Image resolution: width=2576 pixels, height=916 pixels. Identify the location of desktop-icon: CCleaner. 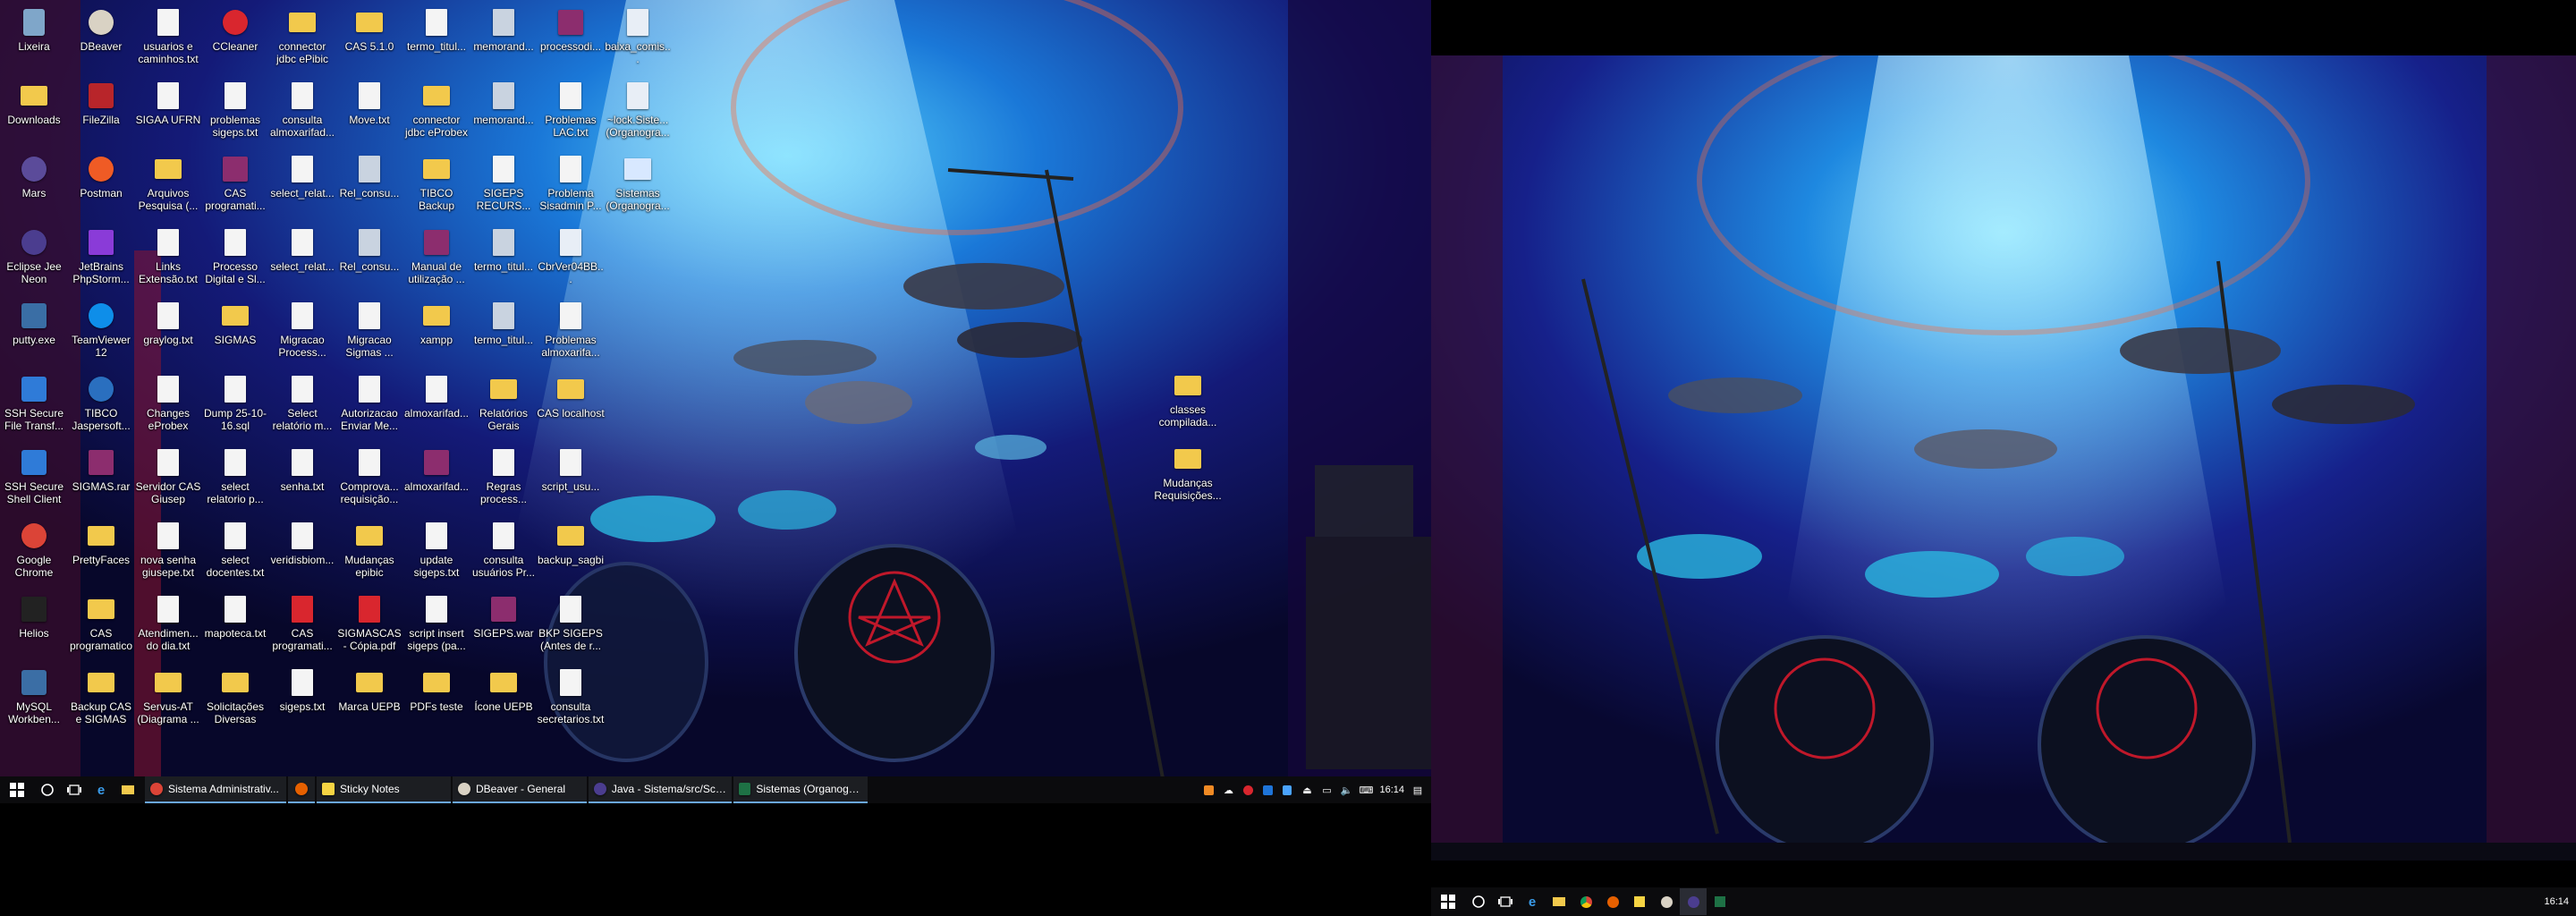
(235, 28).